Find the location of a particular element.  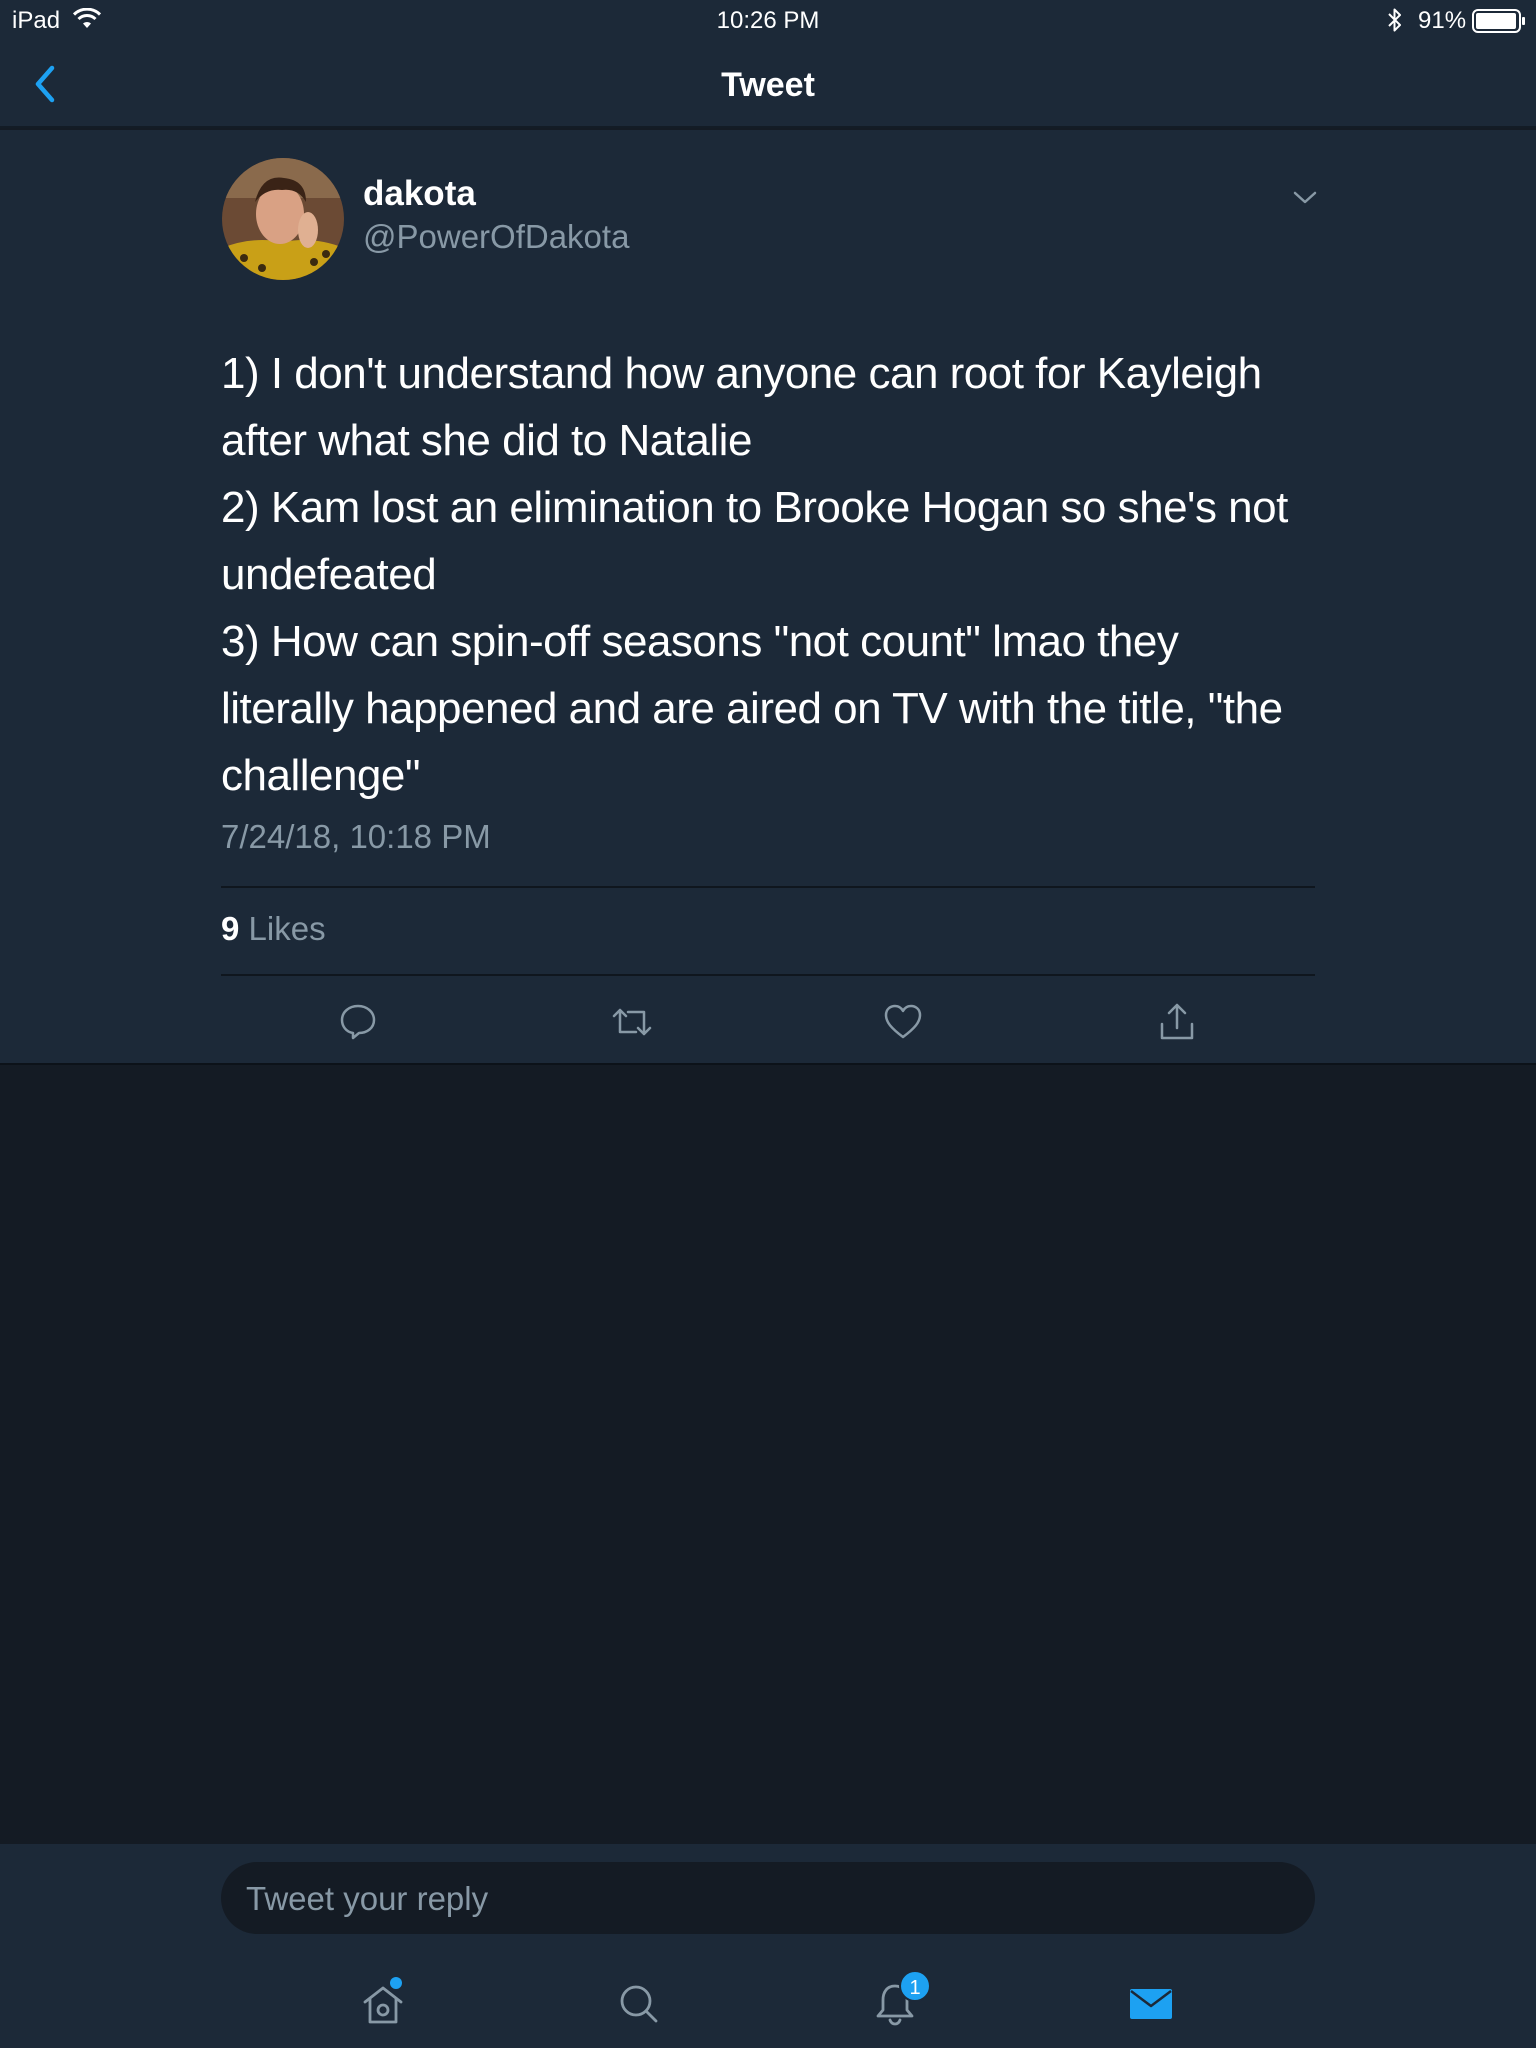

tab-notifications: 1 is located at coordinates (895, 2004).